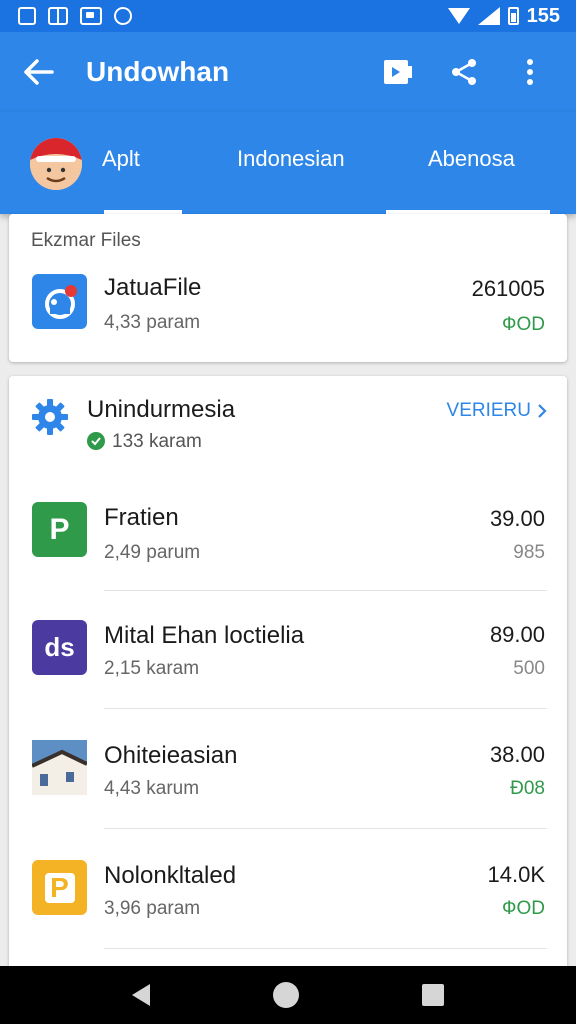 The width and height of the screenshot is (576, 1024). What do you see at coordinates (542, 411) in the screenshot?
I see `chevron-right-icon` at bounding box center [542, 411].